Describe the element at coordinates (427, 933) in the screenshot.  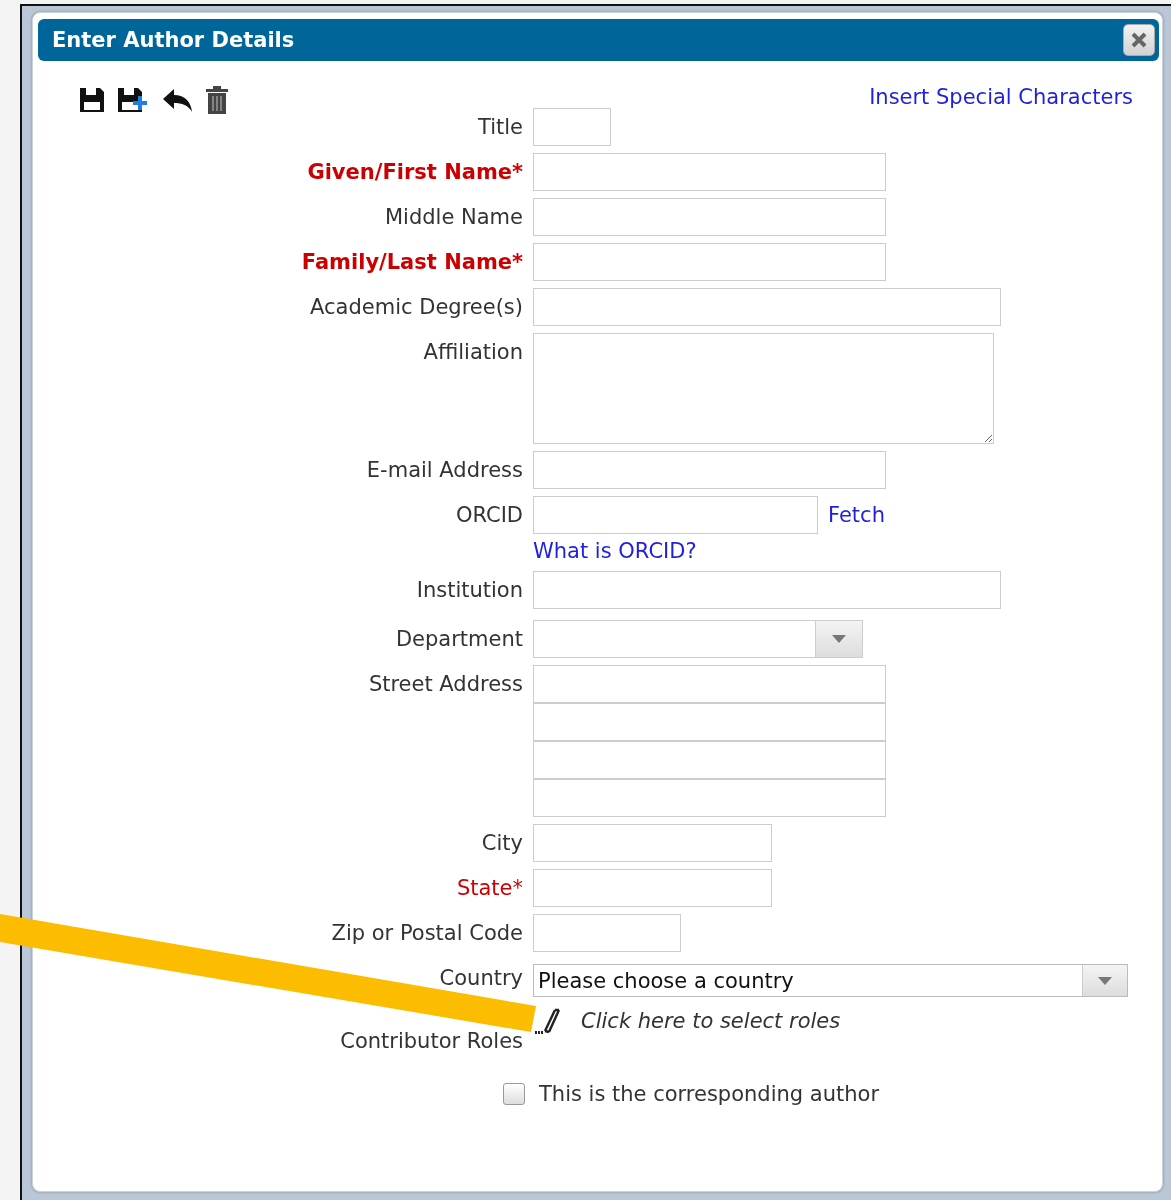
I see `field-label: Zip or Postal Code` at that location.